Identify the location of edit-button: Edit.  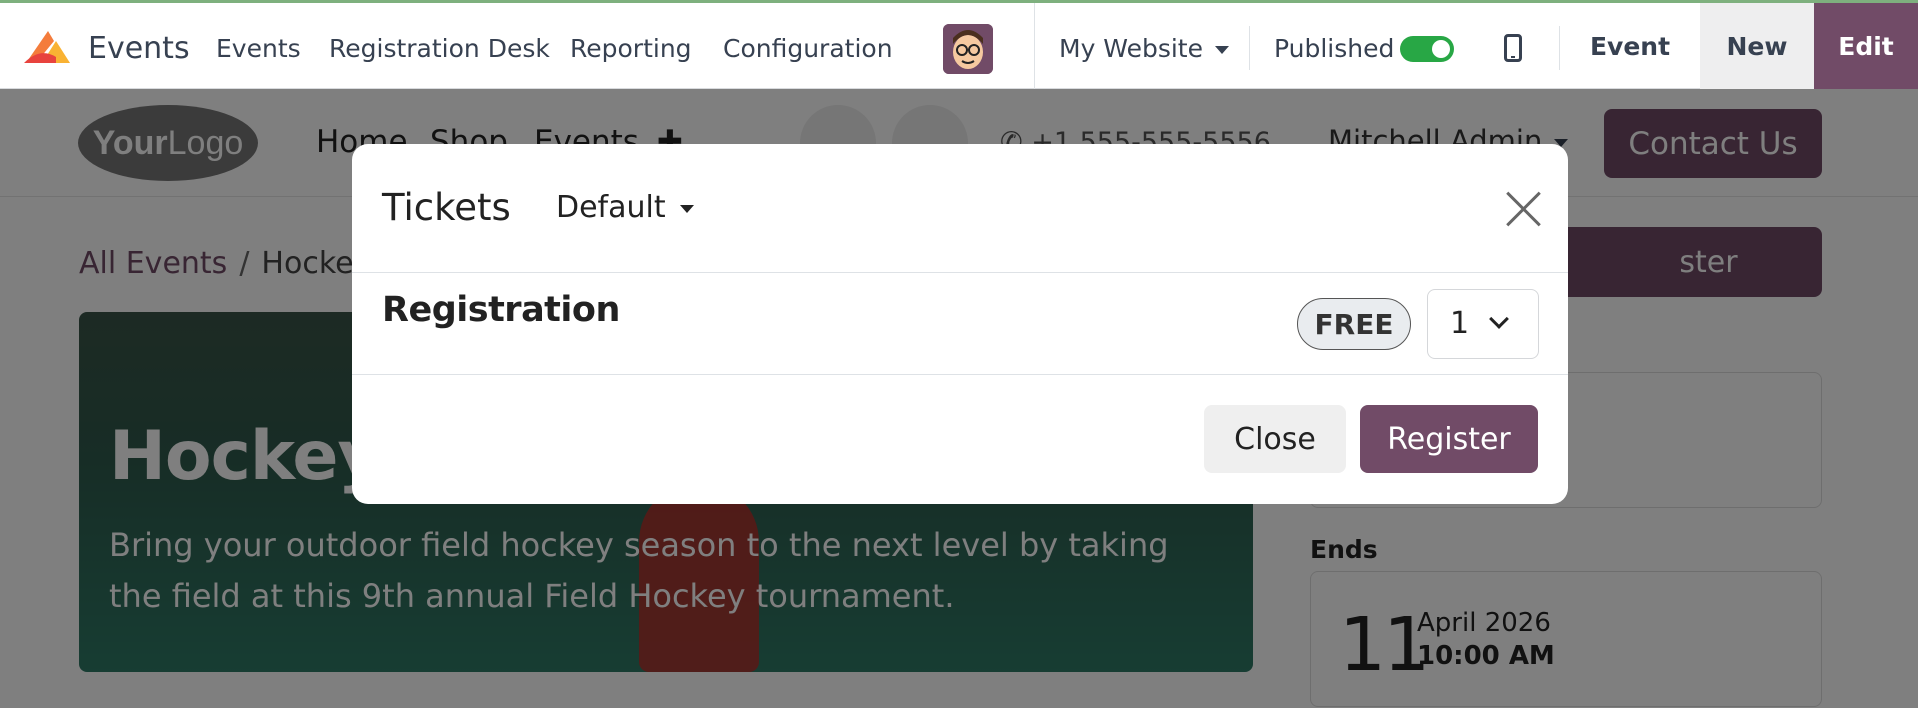
(1866, 46).